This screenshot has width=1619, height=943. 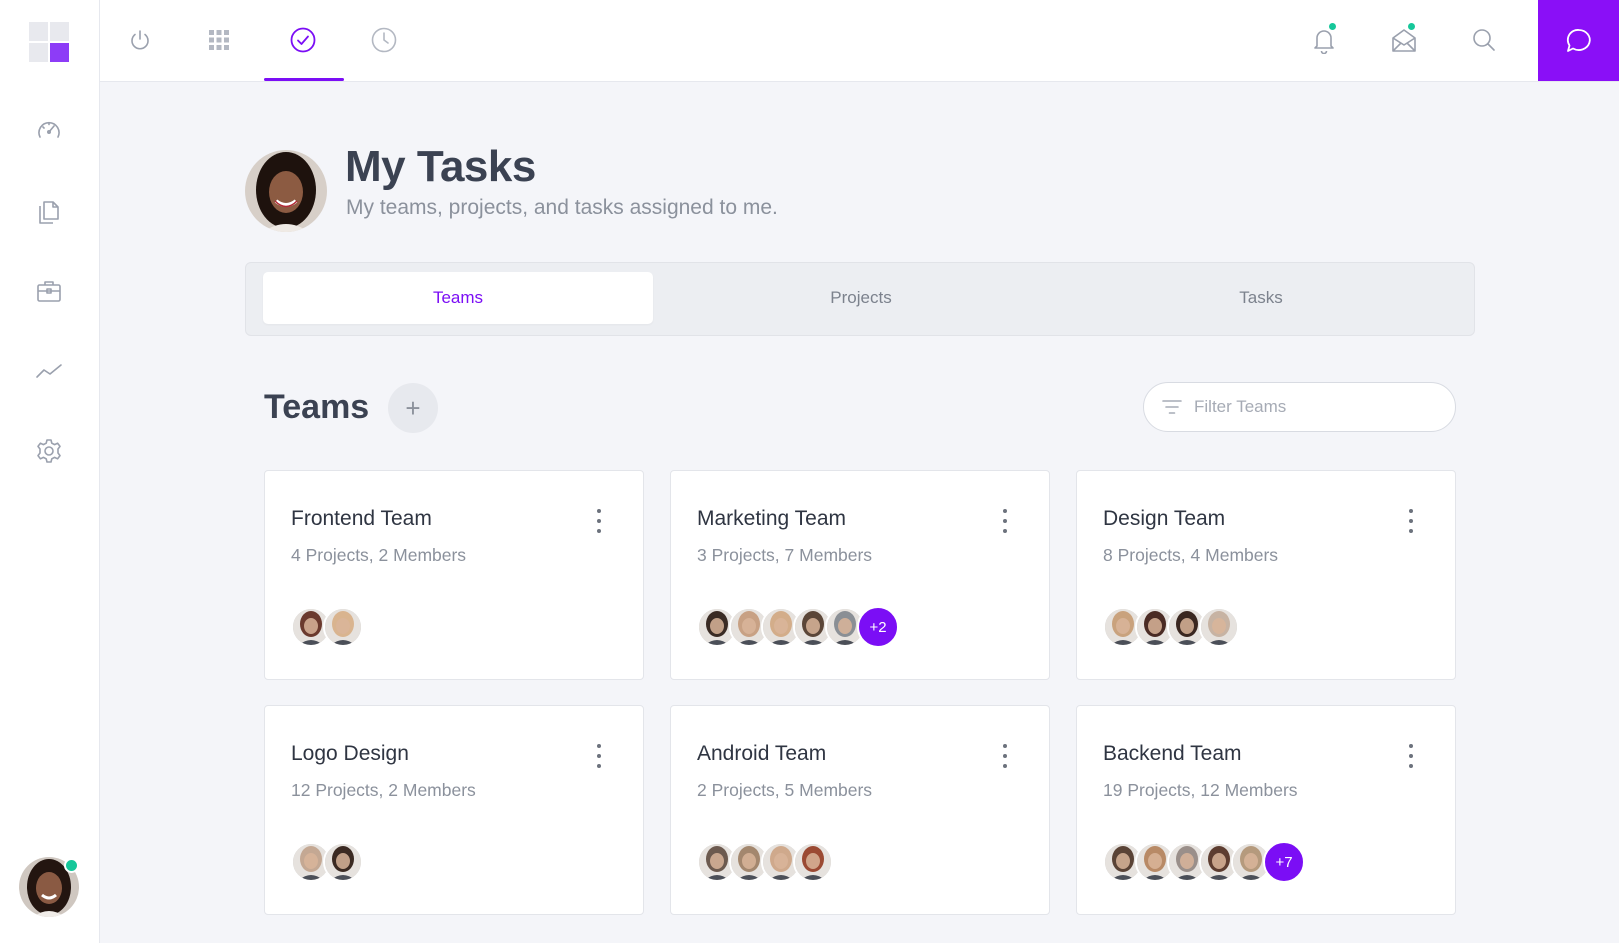 What do you see at coordinates (1200, 790) in the screenshot?
I see `team-meta: 19 Projects, 12 Members` at bounding box center [1200, 790].